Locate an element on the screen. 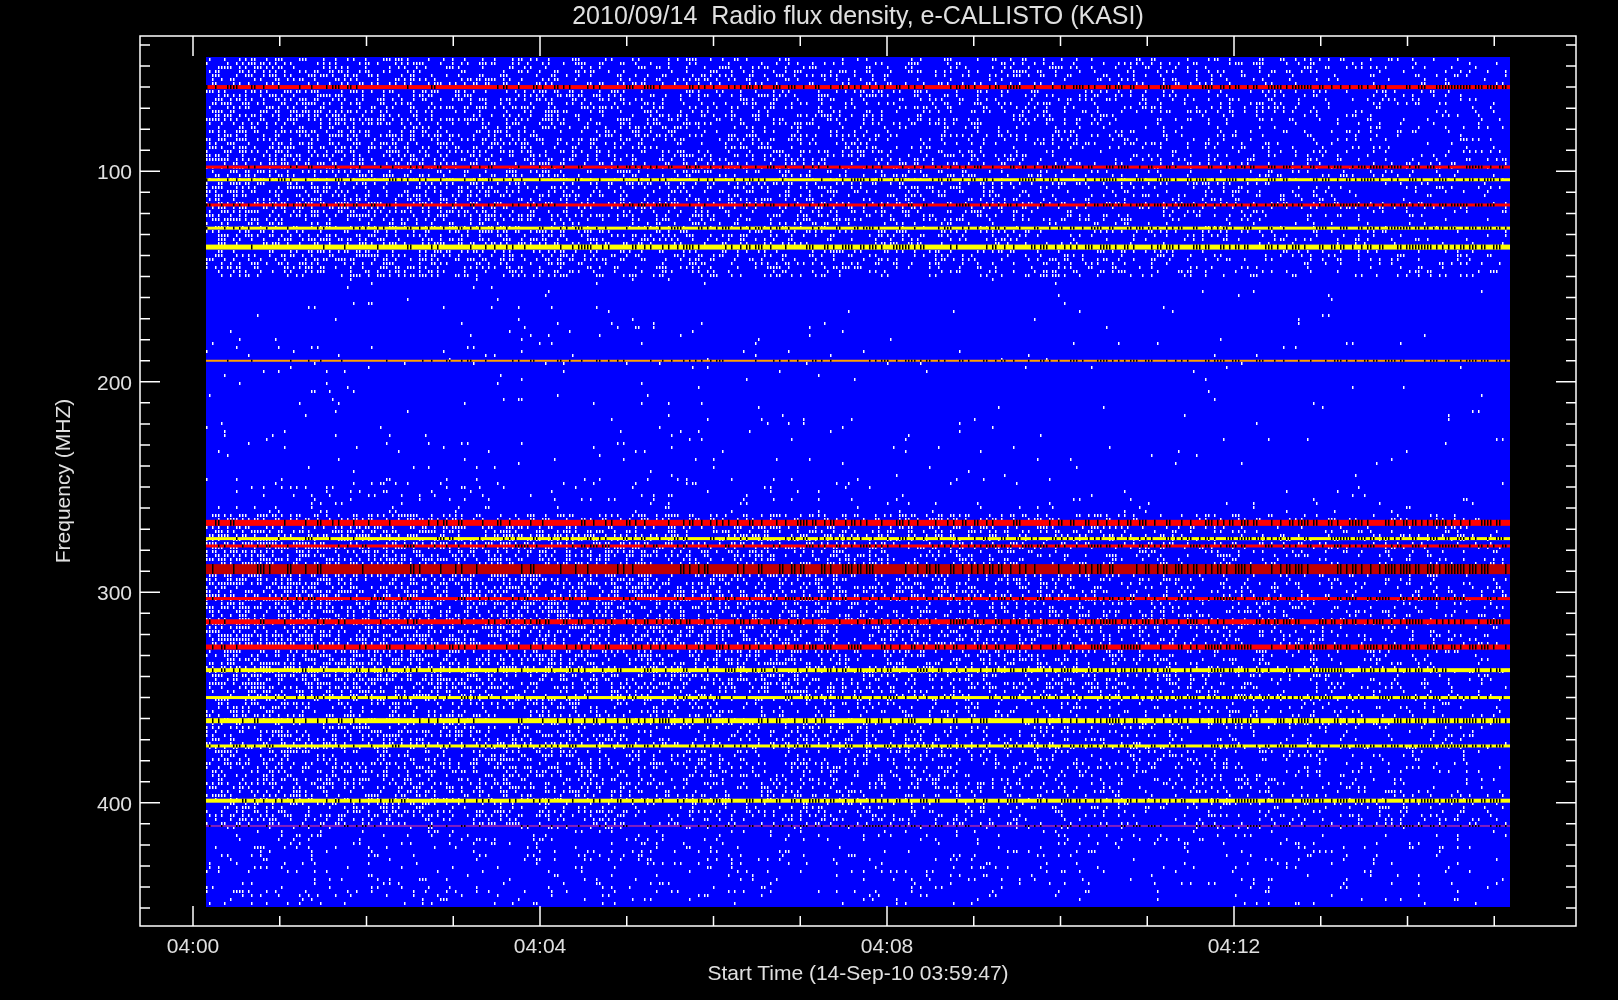  tick-label: 100 is located at coordinates (114, 172).